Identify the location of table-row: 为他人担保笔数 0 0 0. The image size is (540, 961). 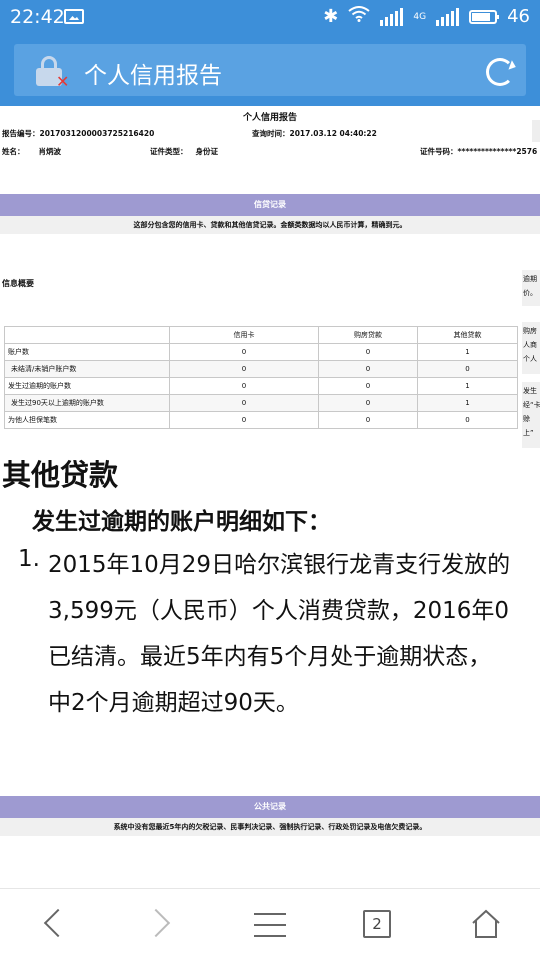
(261, 420).